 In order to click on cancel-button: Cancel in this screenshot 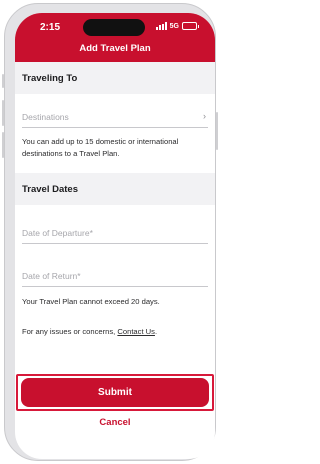, I will do `click(115, 422)`.